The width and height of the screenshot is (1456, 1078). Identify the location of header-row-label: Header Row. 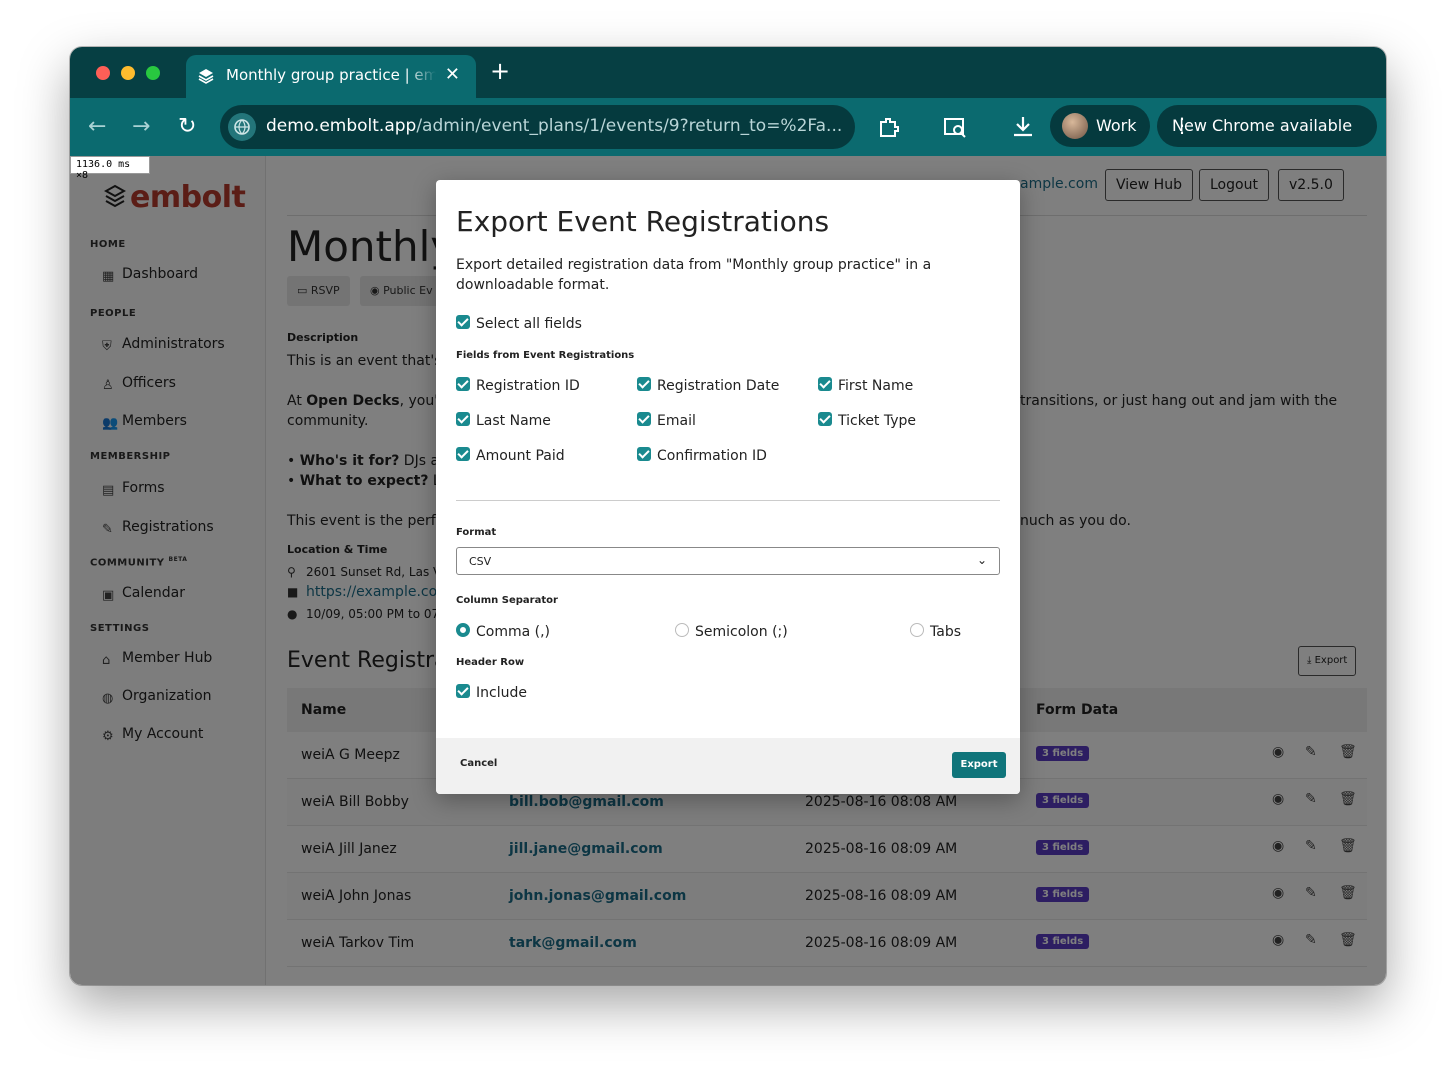
(490, 662).